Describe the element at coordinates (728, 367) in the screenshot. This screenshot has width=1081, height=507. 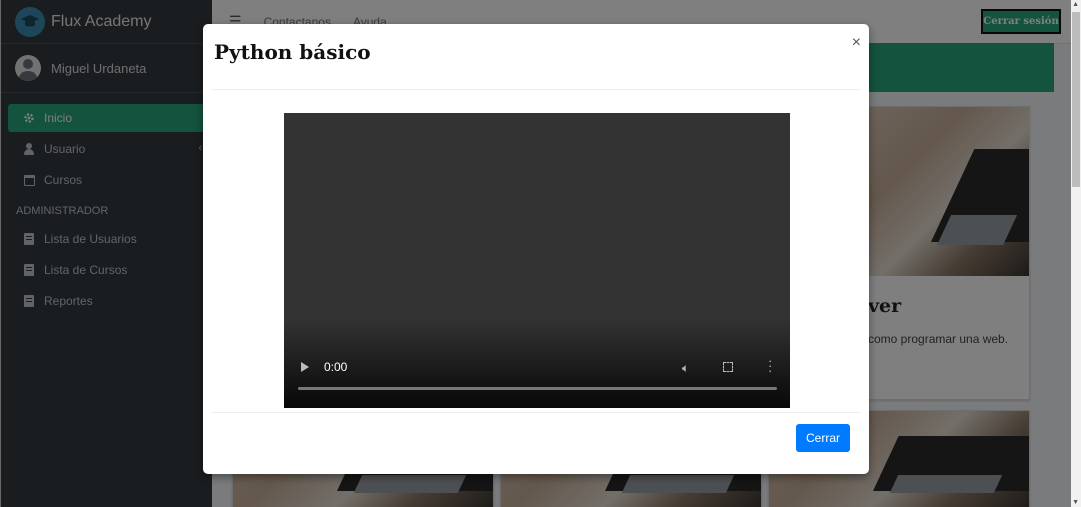
I see `fullscreen-icon` at that location.